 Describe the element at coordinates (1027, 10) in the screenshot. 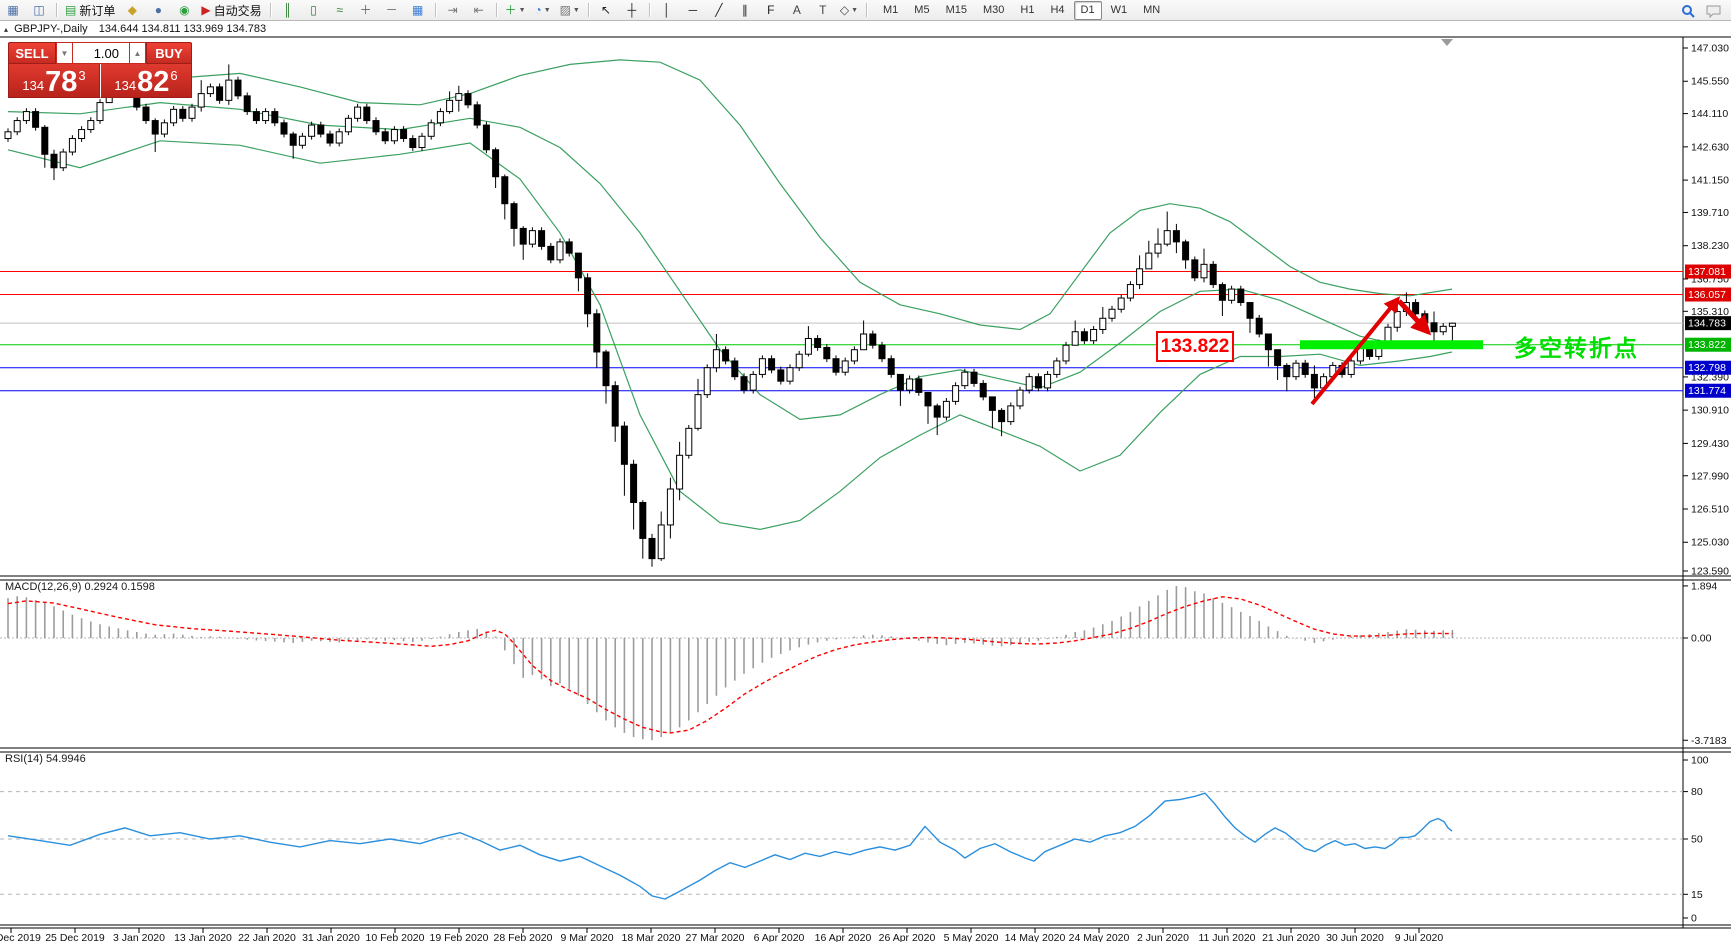

I see `timeframe-h1-button: H1` at that location.